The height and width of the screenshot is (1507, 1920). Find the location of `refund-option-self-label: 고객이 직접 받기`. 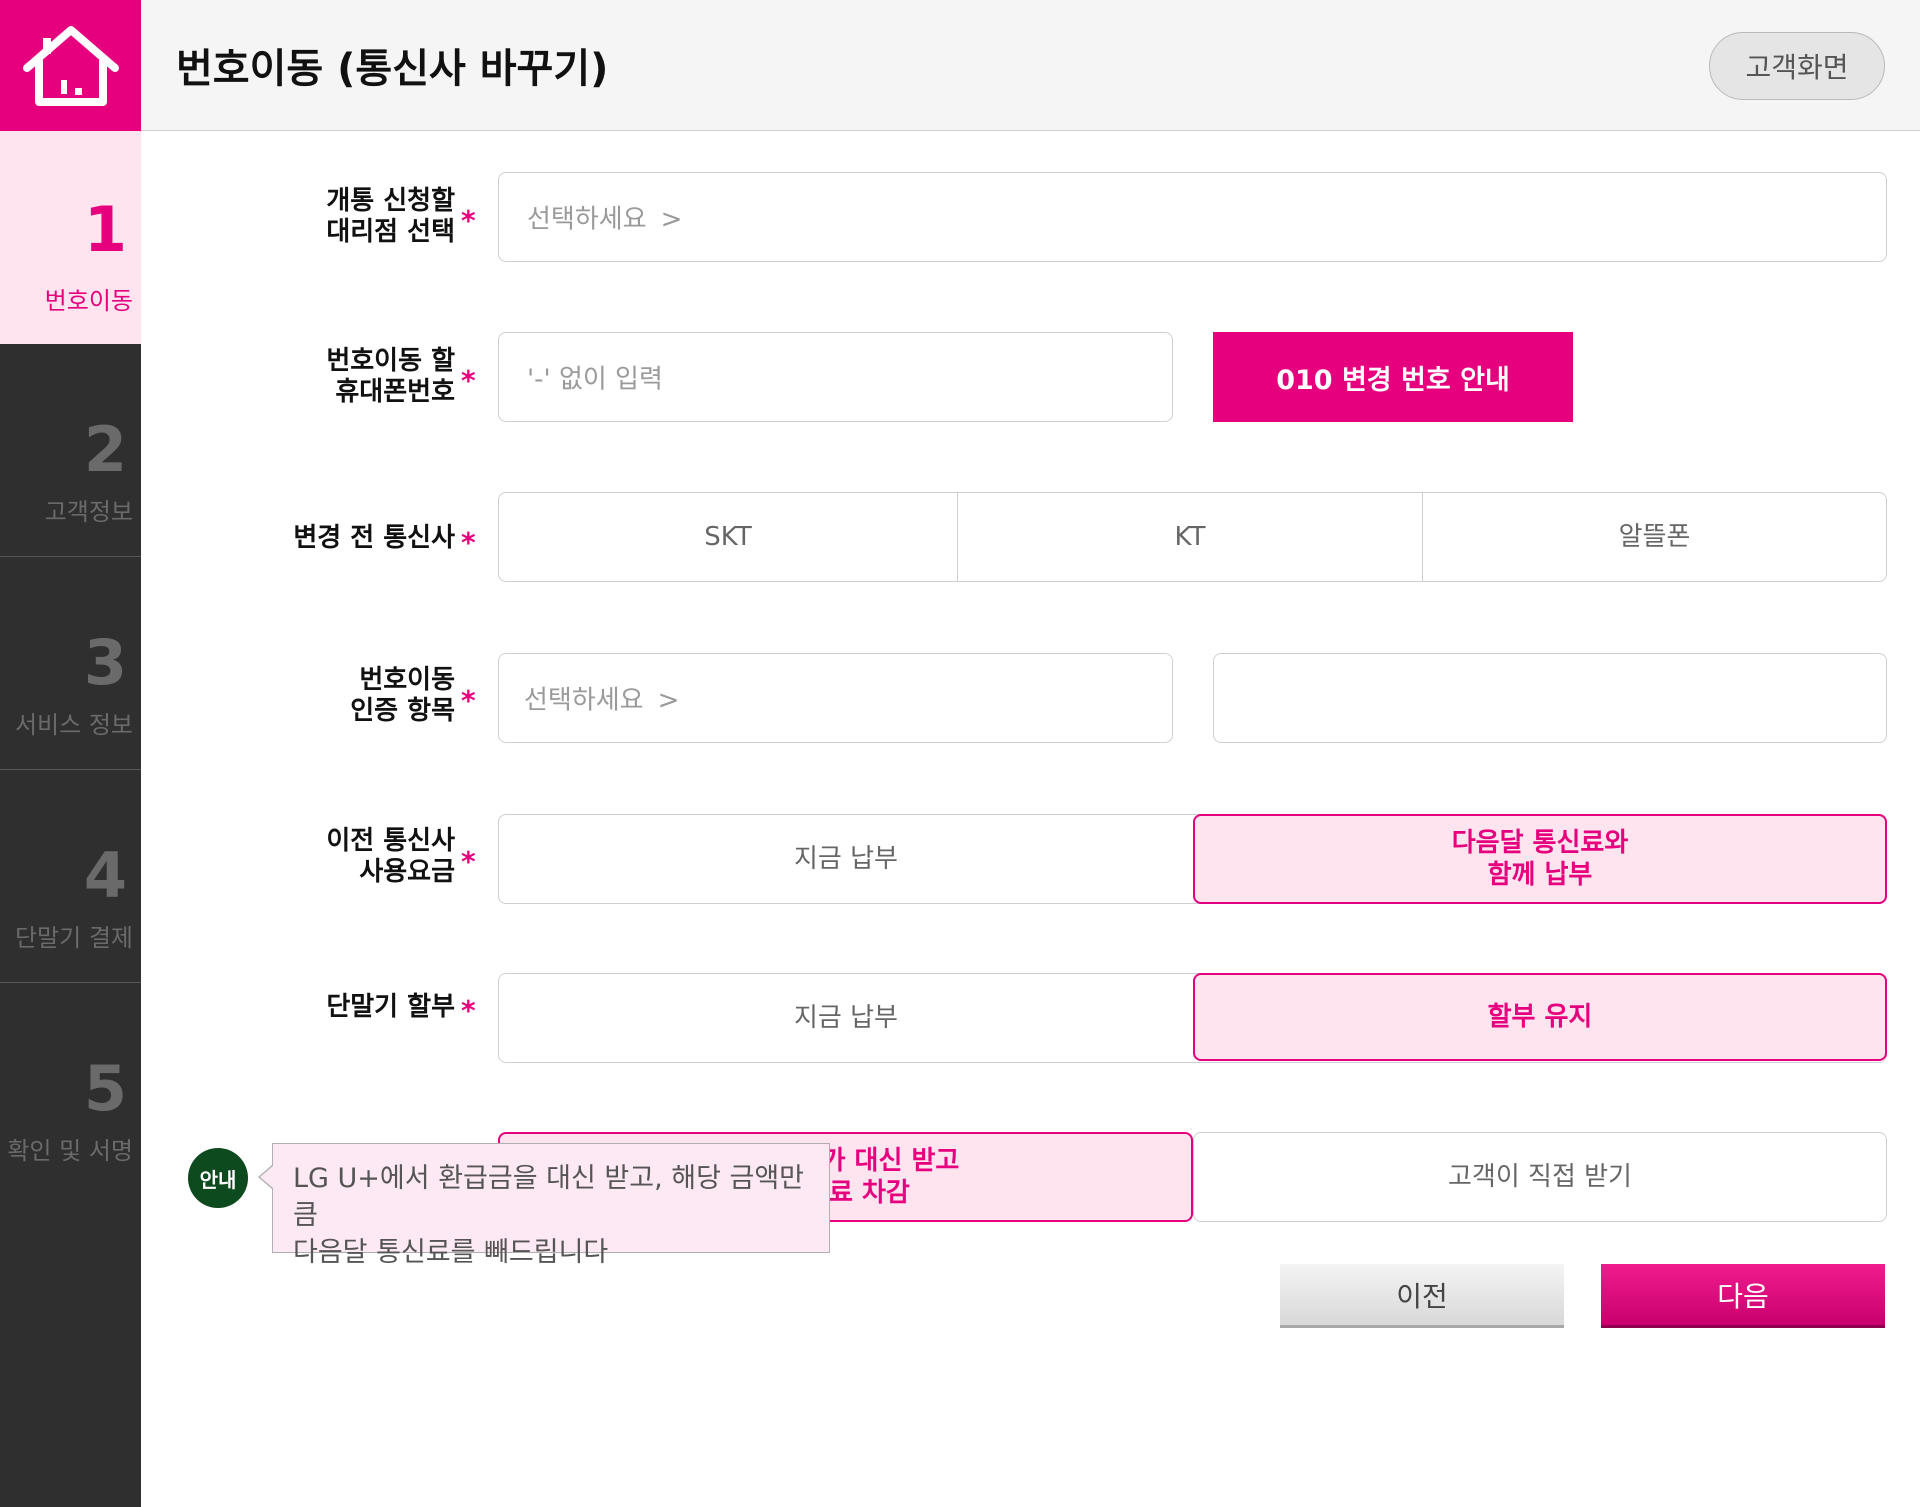

refund-option-self-label: 고객이 직접 받기 is located at coordinates (1540, 1177).